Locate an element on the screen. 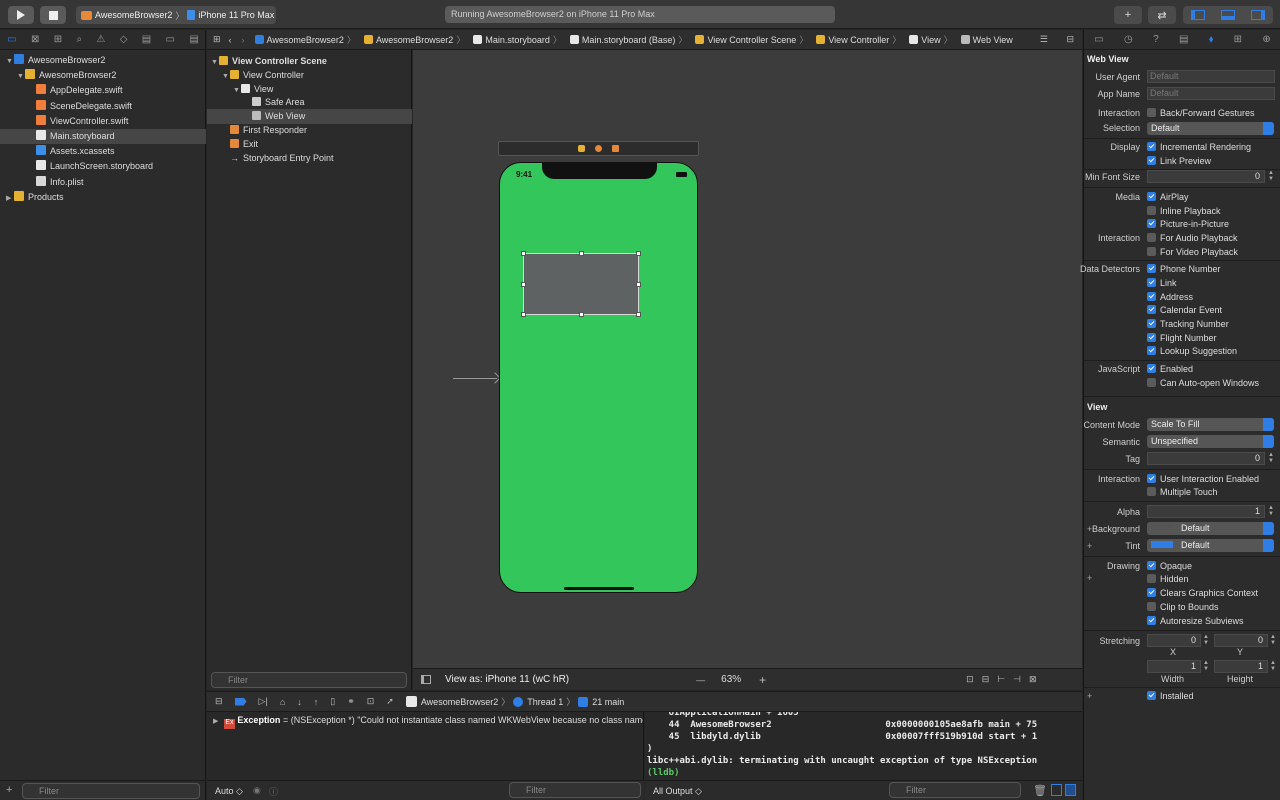  forward-icon: › is located at coordinates (243, 40).